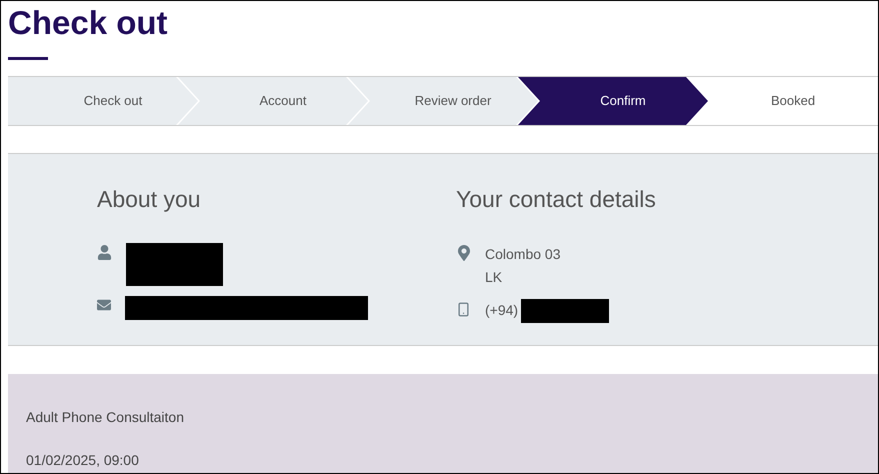 This screenshot has width=879, height=474. I want to click on phone-prefix: (+94), so click(501, 310).